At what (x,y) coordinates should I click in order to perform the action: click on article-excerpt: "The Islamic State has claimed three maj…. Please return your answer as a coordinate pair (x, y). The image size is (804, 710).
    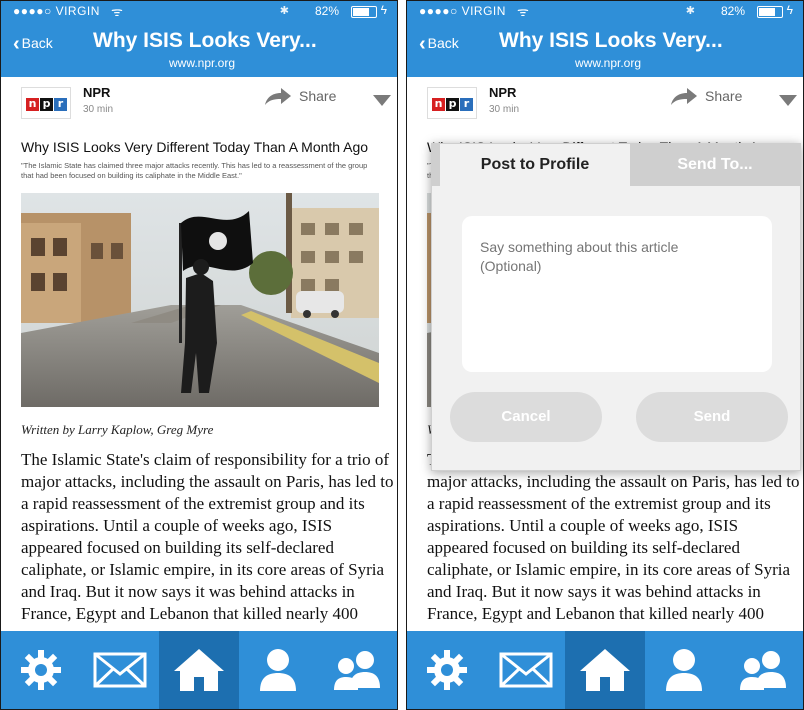
    Looking at the image, I should click on (194, 170).